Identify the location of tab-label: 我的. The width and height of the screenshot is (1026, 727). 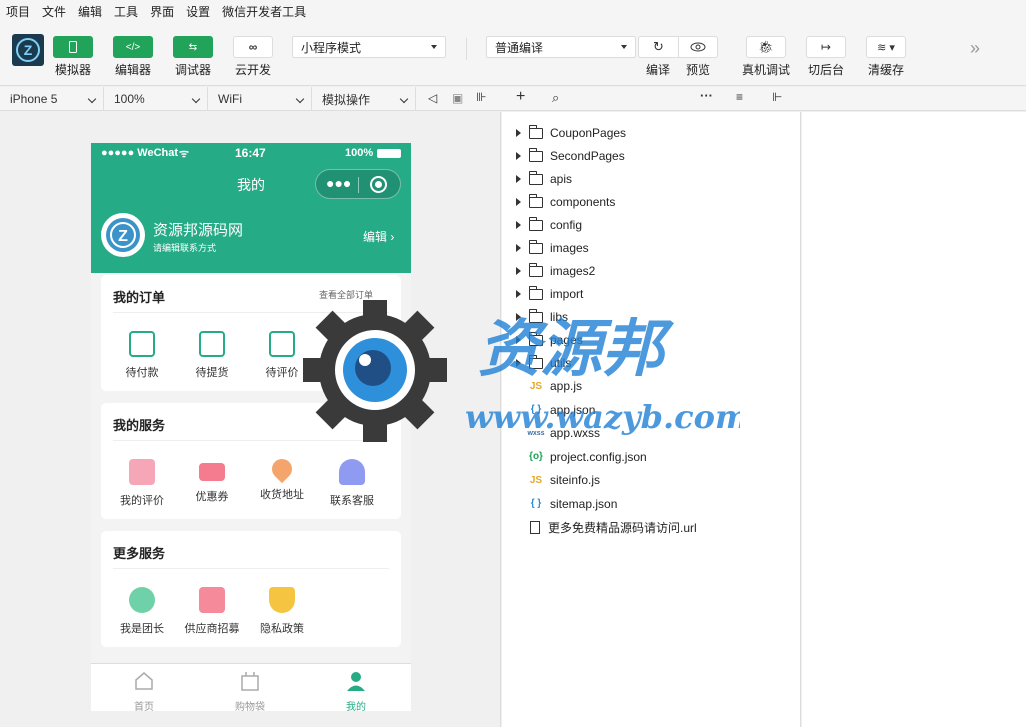
(356, 706).